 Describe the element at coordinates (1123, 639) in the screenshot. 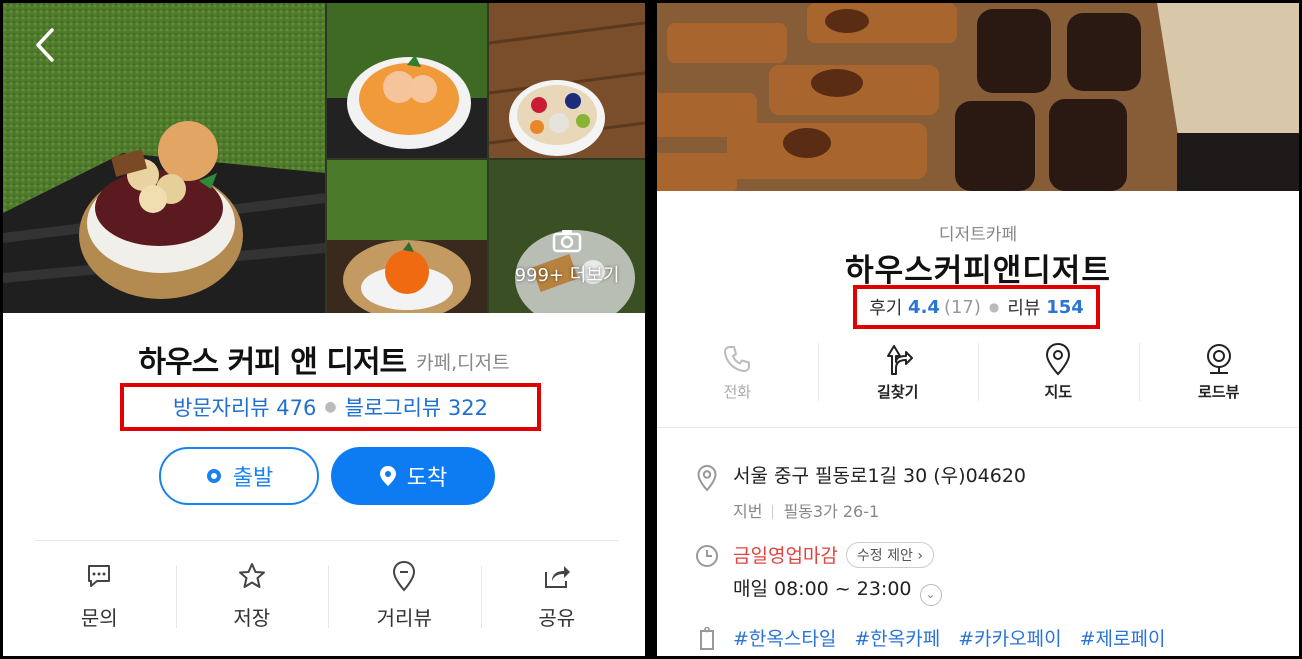

I see `hashtag: #제로페이` at that location.